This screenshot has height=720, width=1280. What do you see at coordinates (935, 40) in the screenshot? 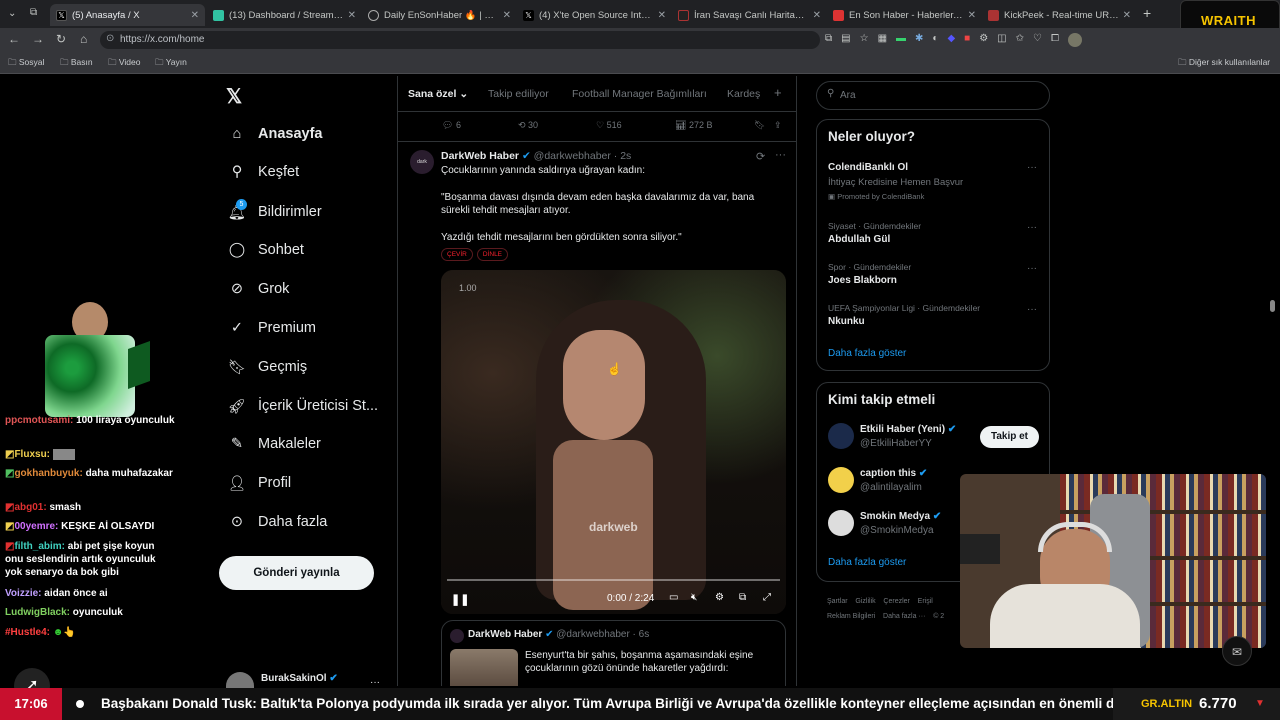
I see `extension-icon: ◐` at bounding box center [935, 40].